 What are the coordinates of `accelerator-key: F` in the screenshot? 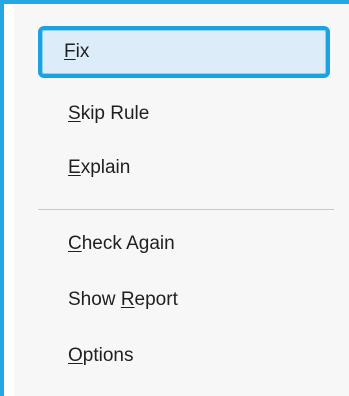 It's located at (70, 51).